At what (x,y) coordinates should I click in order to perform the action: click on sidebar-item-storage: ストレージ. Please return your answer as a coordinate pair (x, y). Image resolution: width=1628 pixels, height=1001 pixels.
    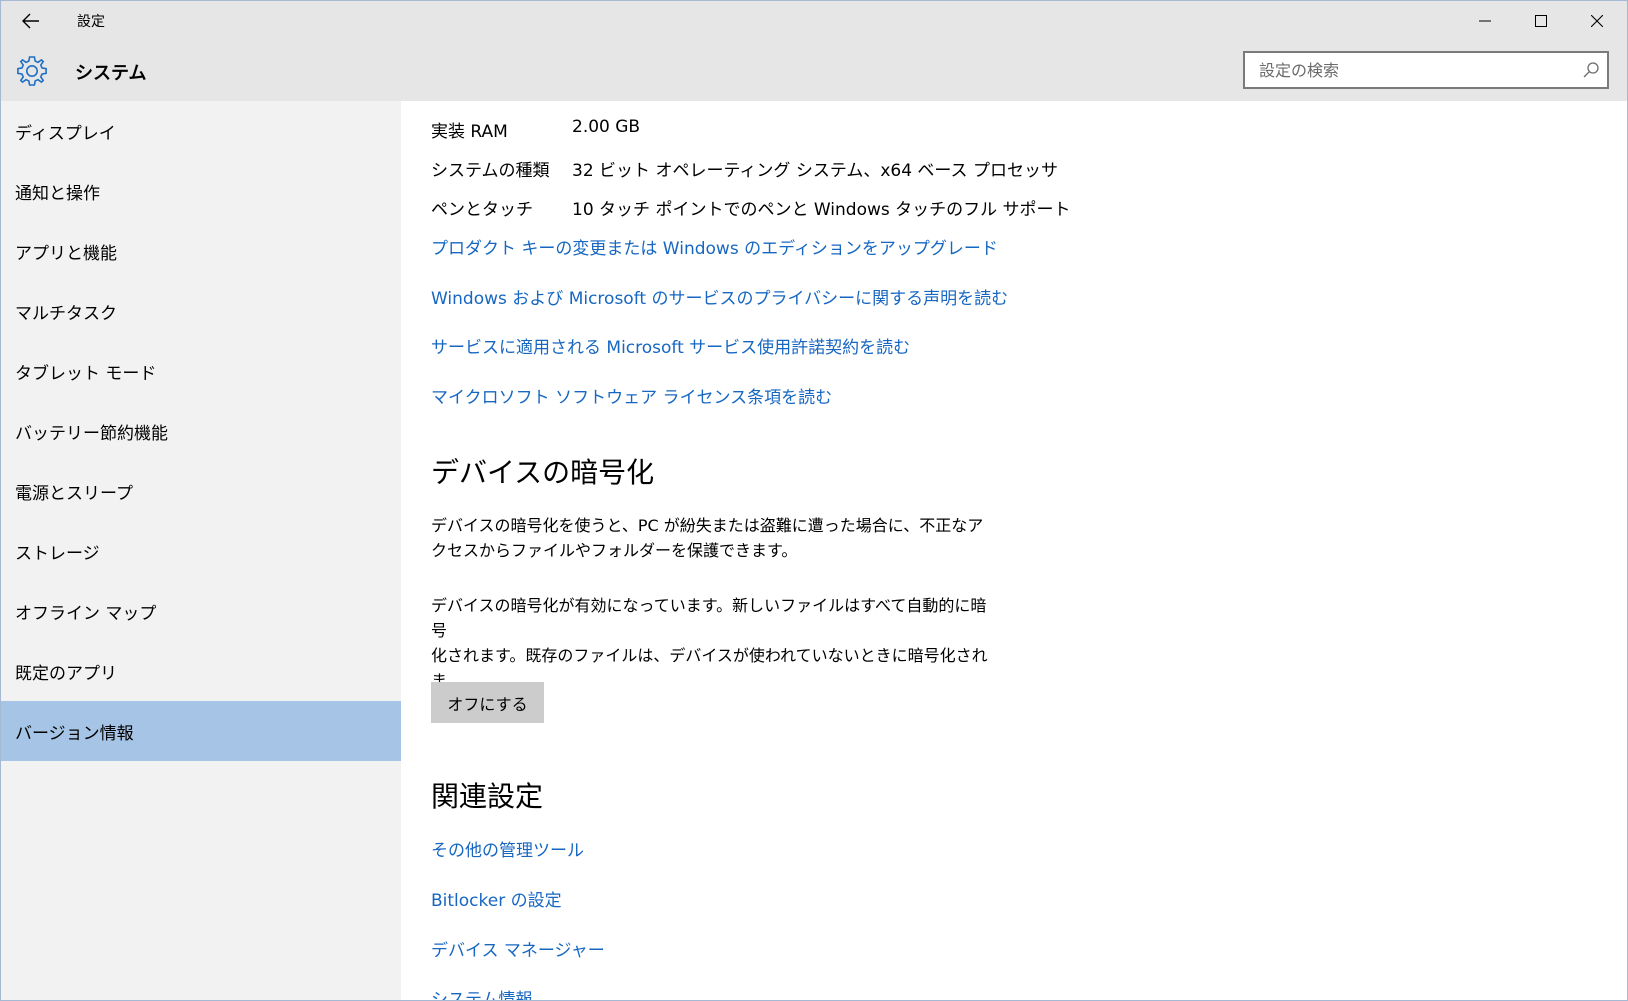
    Looking at the image, I should click on (201, 551).